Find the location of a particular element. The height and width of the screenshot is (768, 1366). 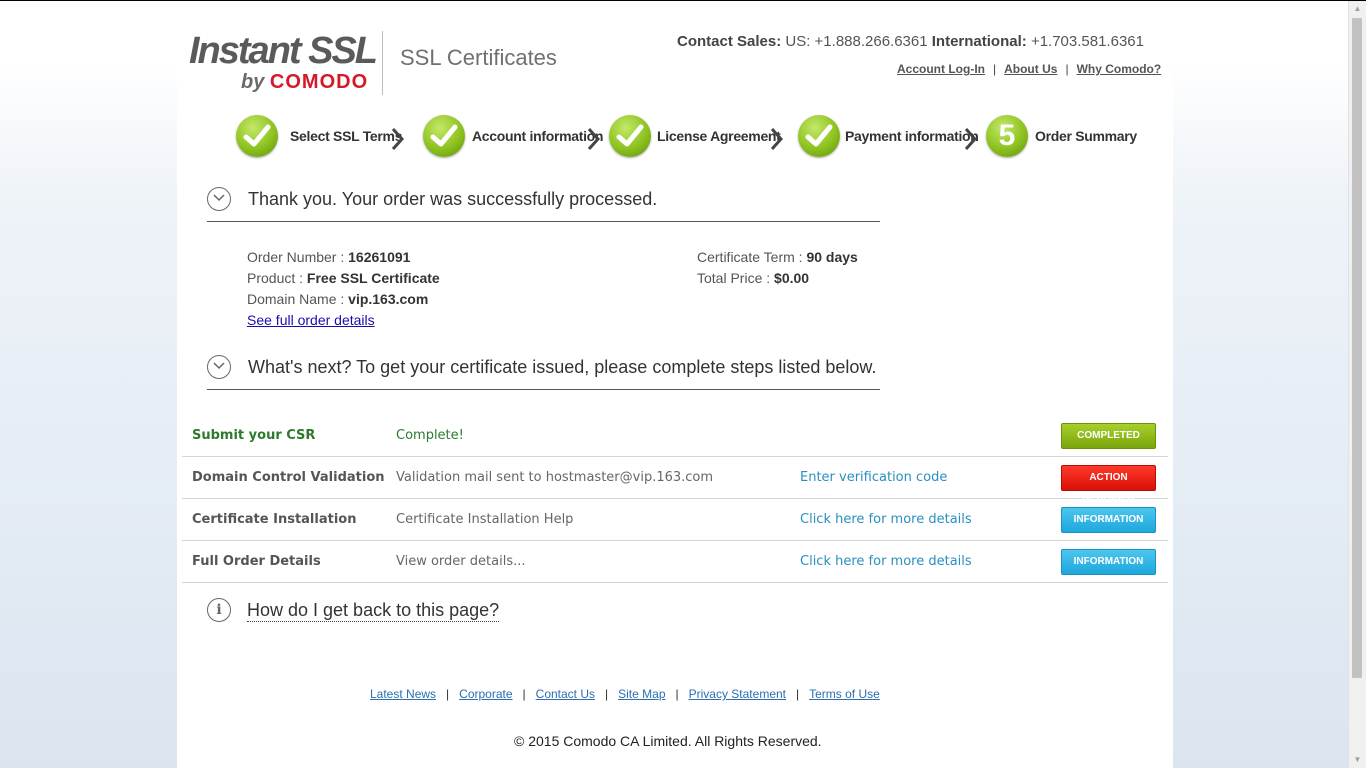

latest-news-link: Latest News is located at coordinates (403, 694).